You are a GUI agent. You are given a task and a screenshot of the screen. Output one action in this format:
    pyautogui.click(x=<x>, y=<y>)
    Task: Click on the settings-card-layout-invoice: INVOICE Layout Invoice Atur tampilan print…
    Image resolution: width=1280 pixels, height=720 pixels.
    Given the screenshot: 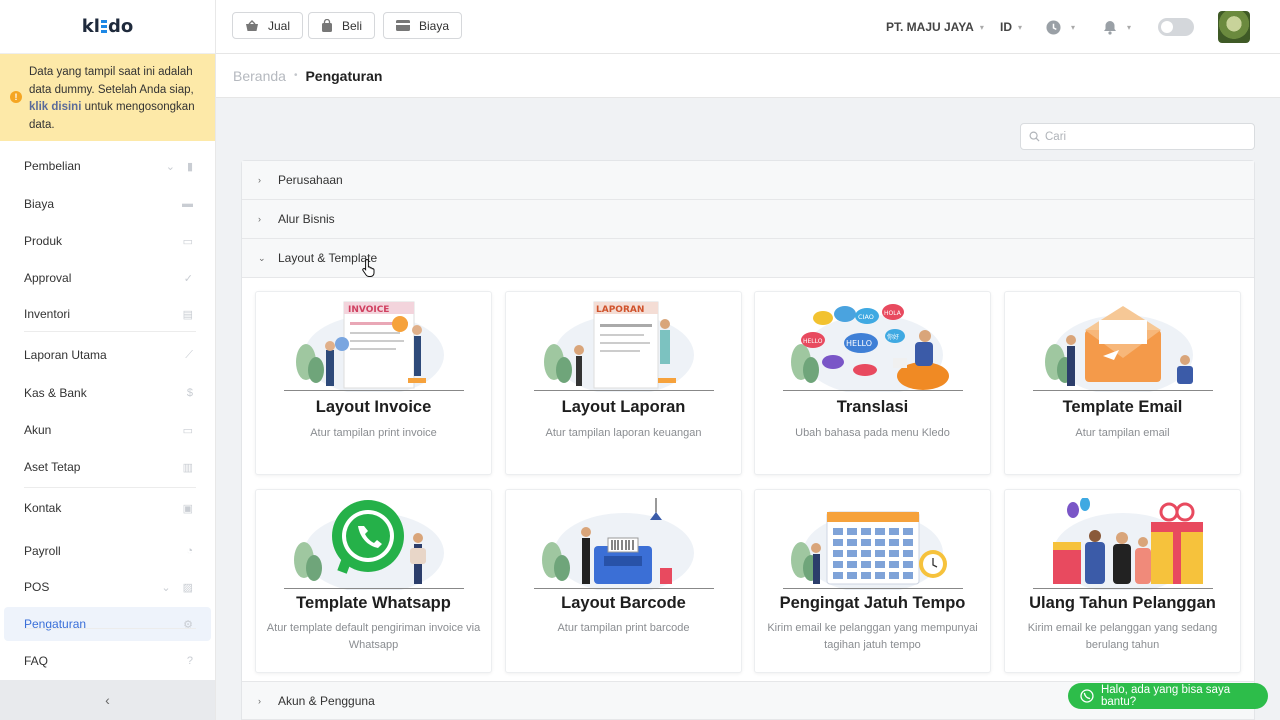 What is the action you would take?
    pyautogui.click(x=373, y=383)
    